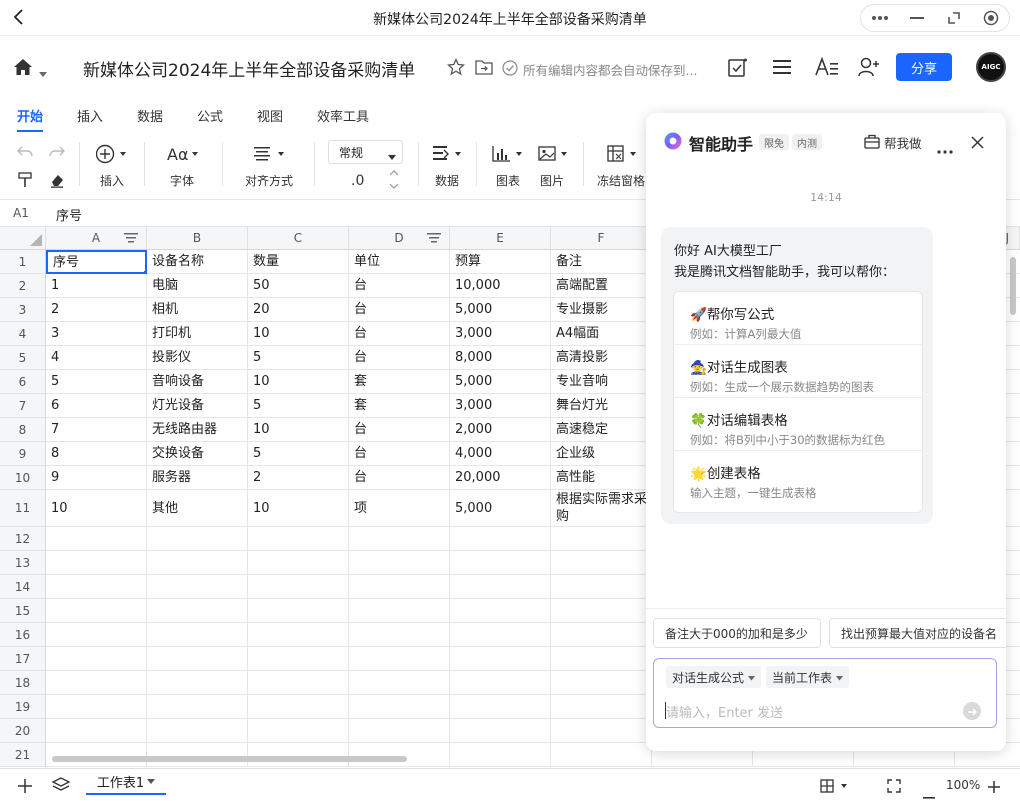  Describe the element at coordinates (110, 156) in the screenshot. I see `insert-plus-icon` at that location.